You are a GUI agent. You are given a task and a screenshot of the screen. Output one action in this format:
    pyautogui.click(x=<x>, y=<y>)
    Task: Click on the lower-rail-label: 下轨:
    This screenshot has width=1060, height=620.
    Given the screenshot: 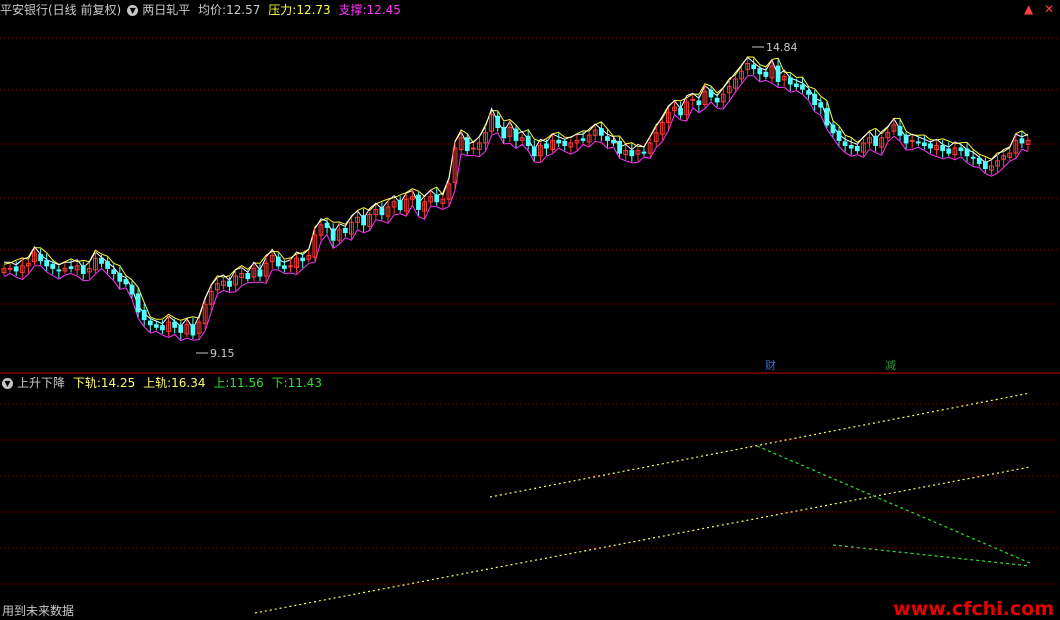 What is the action you would take?
    pyautogui.click(x=86, y=383)
    